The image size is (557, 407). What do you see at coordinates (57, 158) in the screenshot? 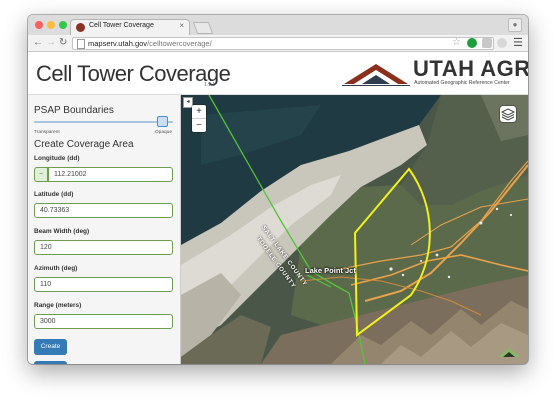
I see `longitude-label: Longitude (dd)` at bounding box center [57, 158].